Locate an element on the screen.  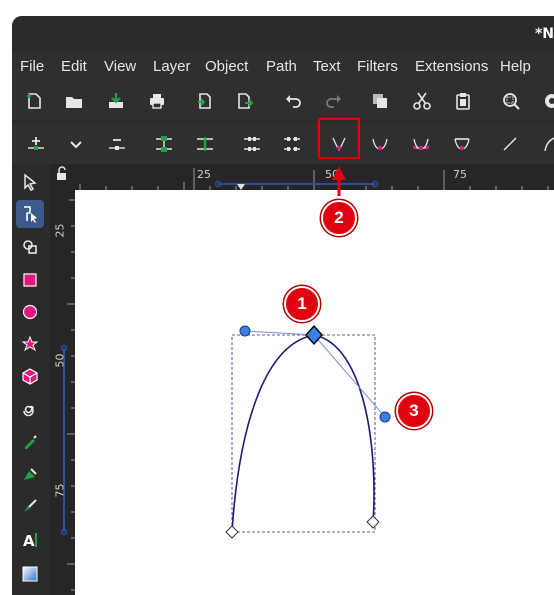
join-nodes-icon is located at coordinates (164, 144).